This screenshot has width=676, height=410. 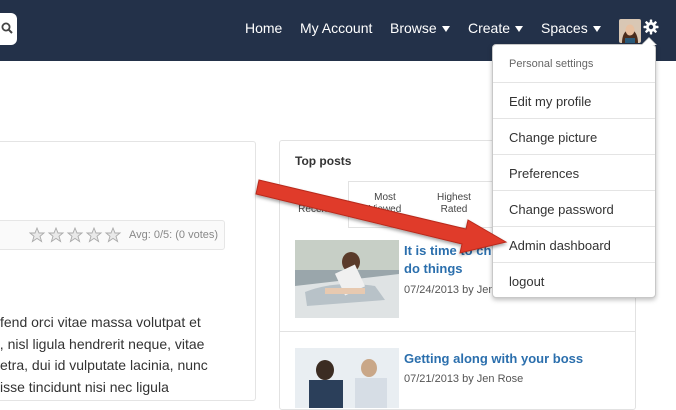 I want to click on nav-create: Create, so click(x=496, y=29).